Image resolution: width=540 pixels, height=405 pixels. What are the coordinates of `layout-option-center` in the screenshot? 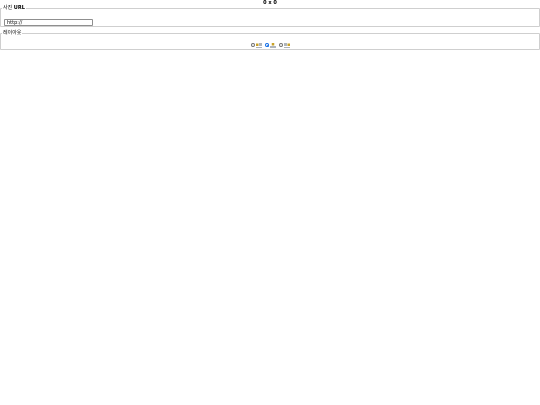 It's located at (270, 45).